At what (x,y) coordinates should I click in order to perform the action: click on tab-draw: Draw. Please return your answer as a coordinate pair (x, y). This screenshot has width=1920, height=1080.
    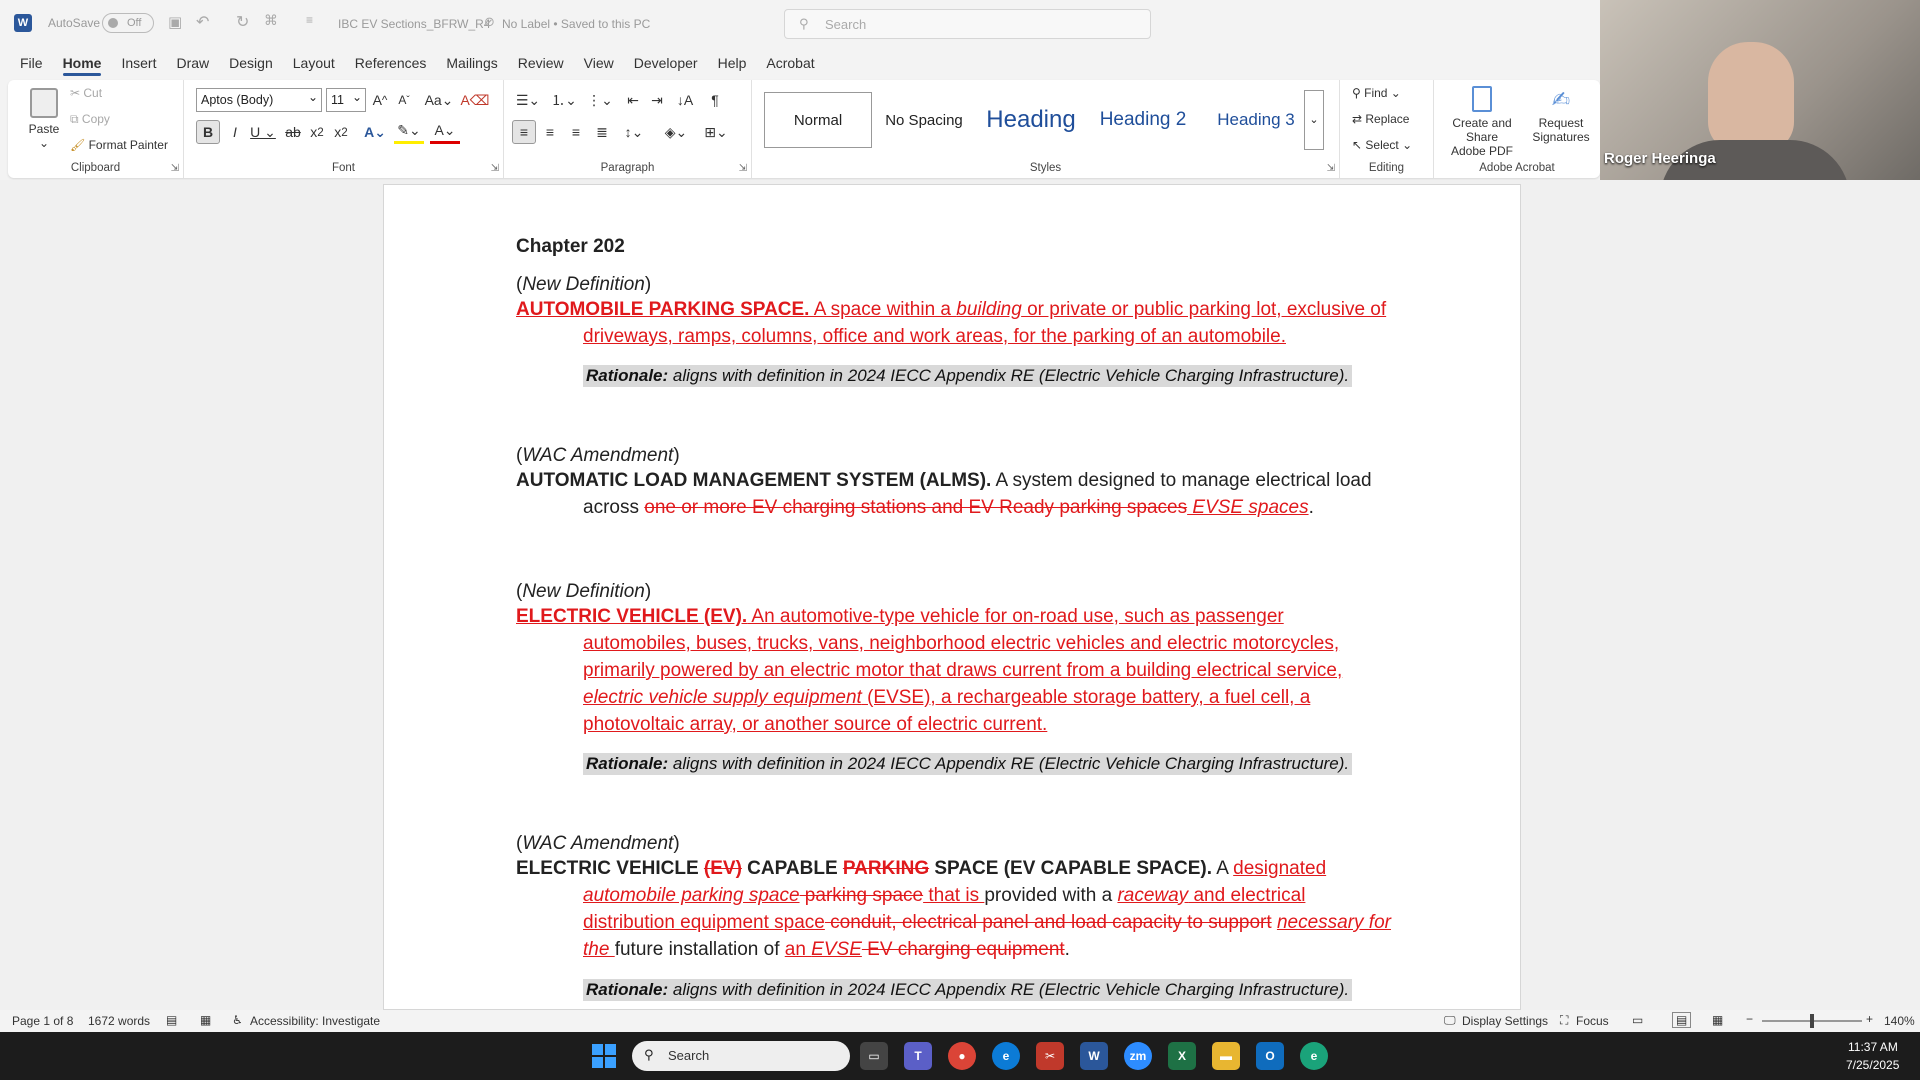
    Looking at the image, I should click on (192, 63).